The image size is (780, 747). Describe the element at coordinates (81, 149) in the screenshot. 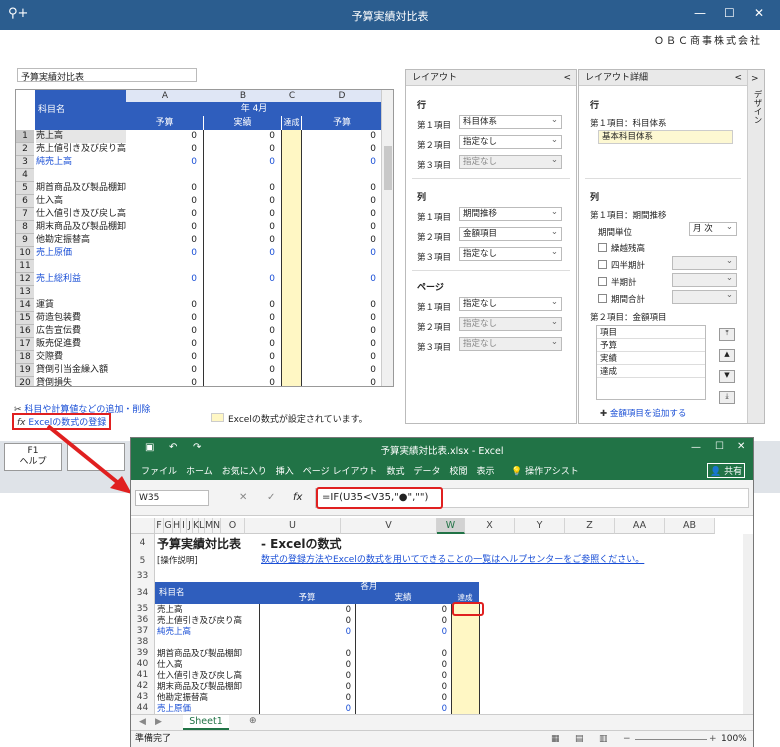

I see `account-name-cell: 売上値引き及び戻り高` at that location.